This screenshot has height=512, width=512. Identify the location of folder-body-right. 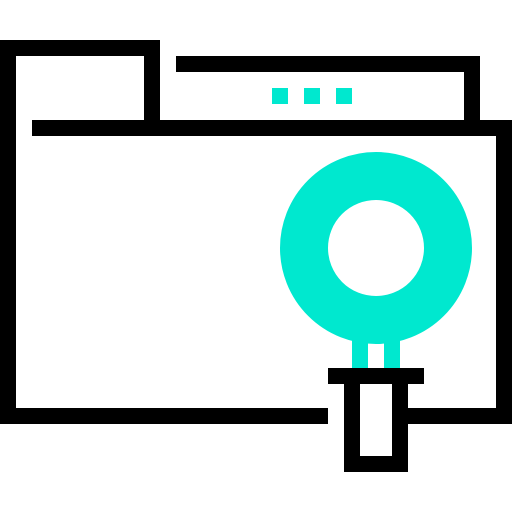
(504, 272).